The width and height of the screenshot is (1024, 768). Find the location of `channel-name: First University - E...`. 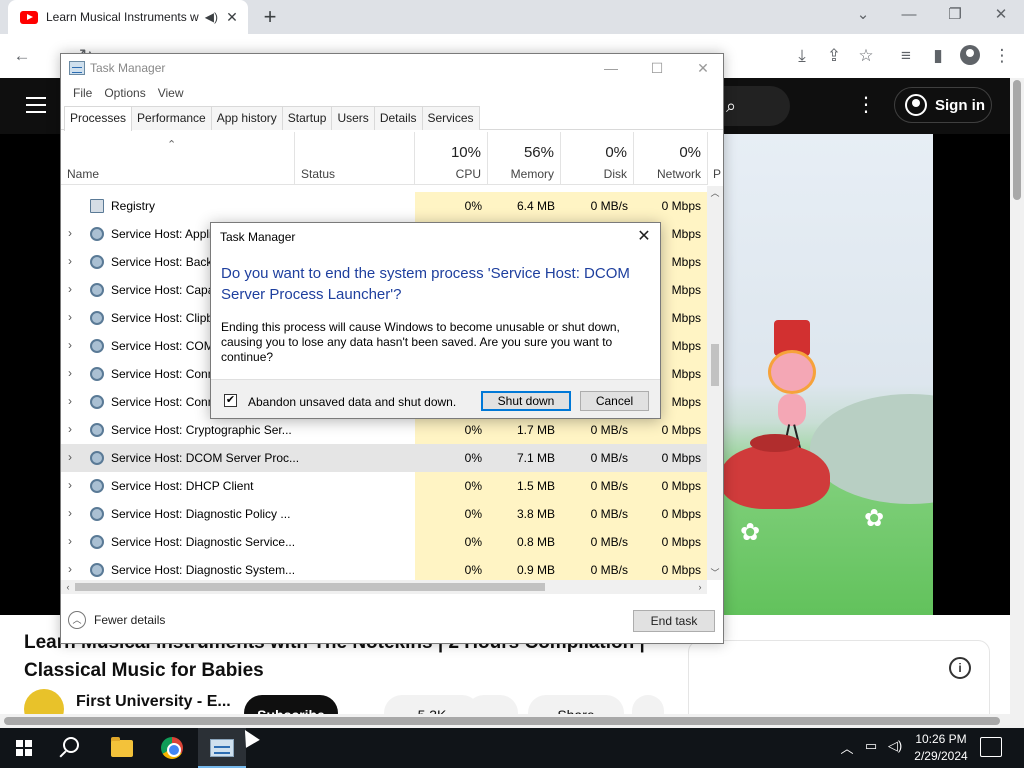

channel-name: First University - E... is located at coordinates (153, 702).